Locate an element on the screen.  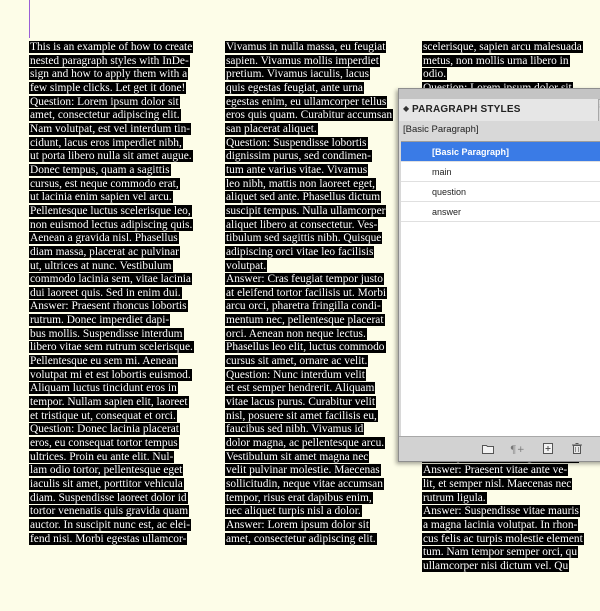
text-line-content: dui laoreet quis. Sed in enim dui. is located at coordinates (105, 292).